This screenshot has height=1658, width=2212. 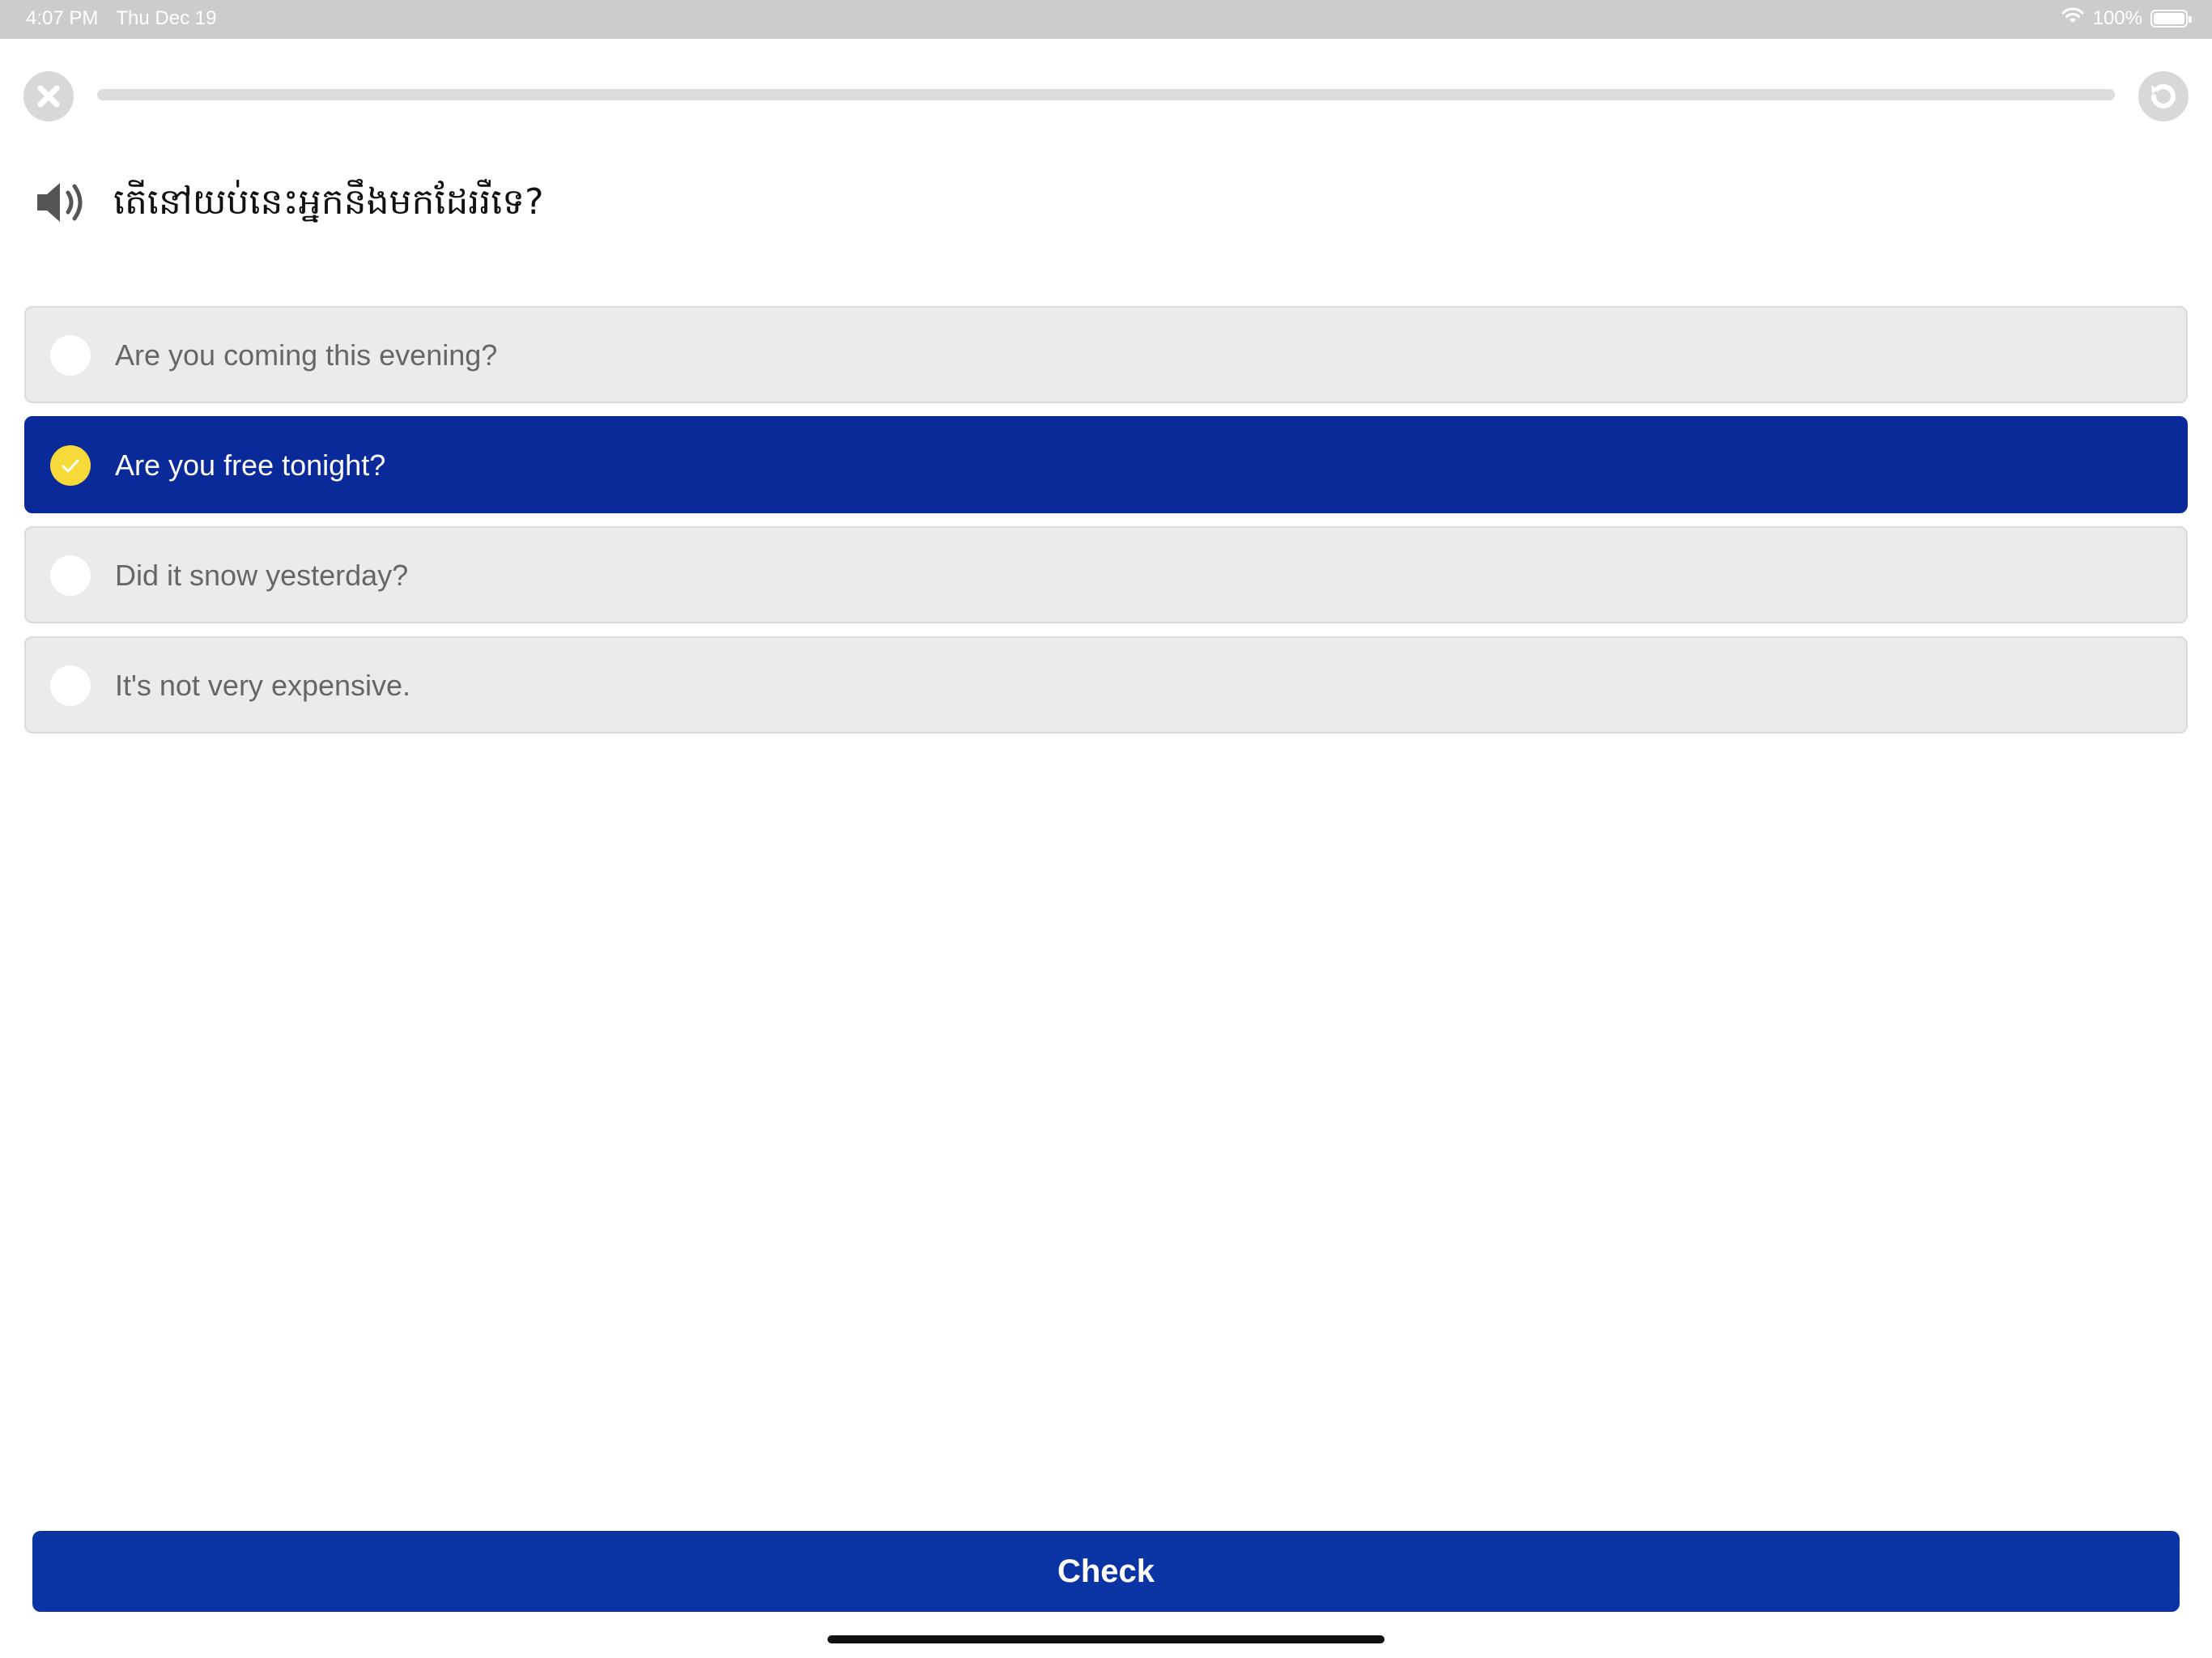 What do you see at coordinates (1106, 684) in the screenshot?
I see `answer-option-4: It's not very expensive.` at bounding box center [1106, 684].